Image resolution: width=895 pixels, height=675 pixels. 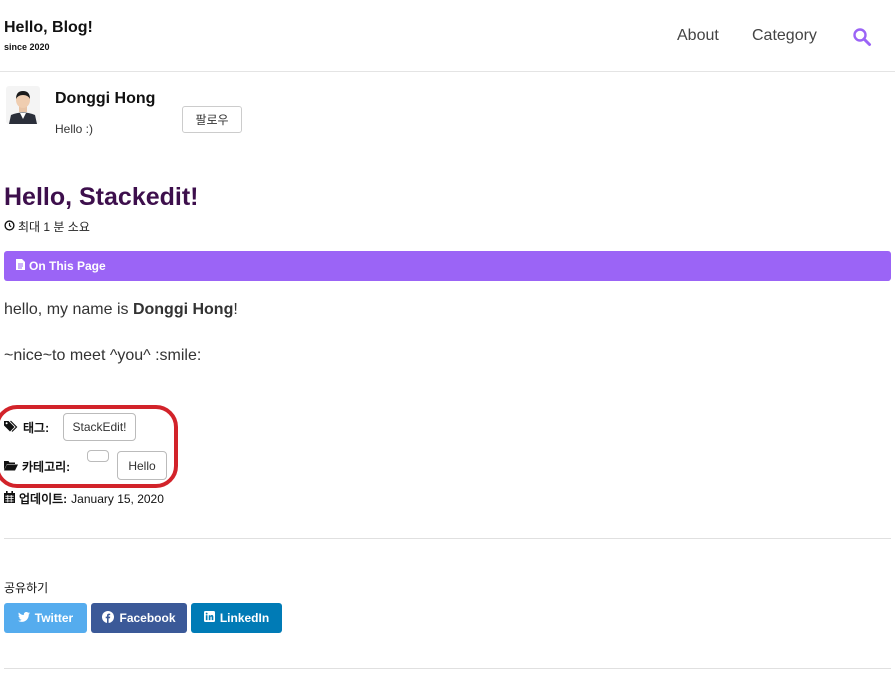 What do you see at coordinates (23, 618) in the screenshot?
I see `twitter-icon` at bounding box center [23, 618].